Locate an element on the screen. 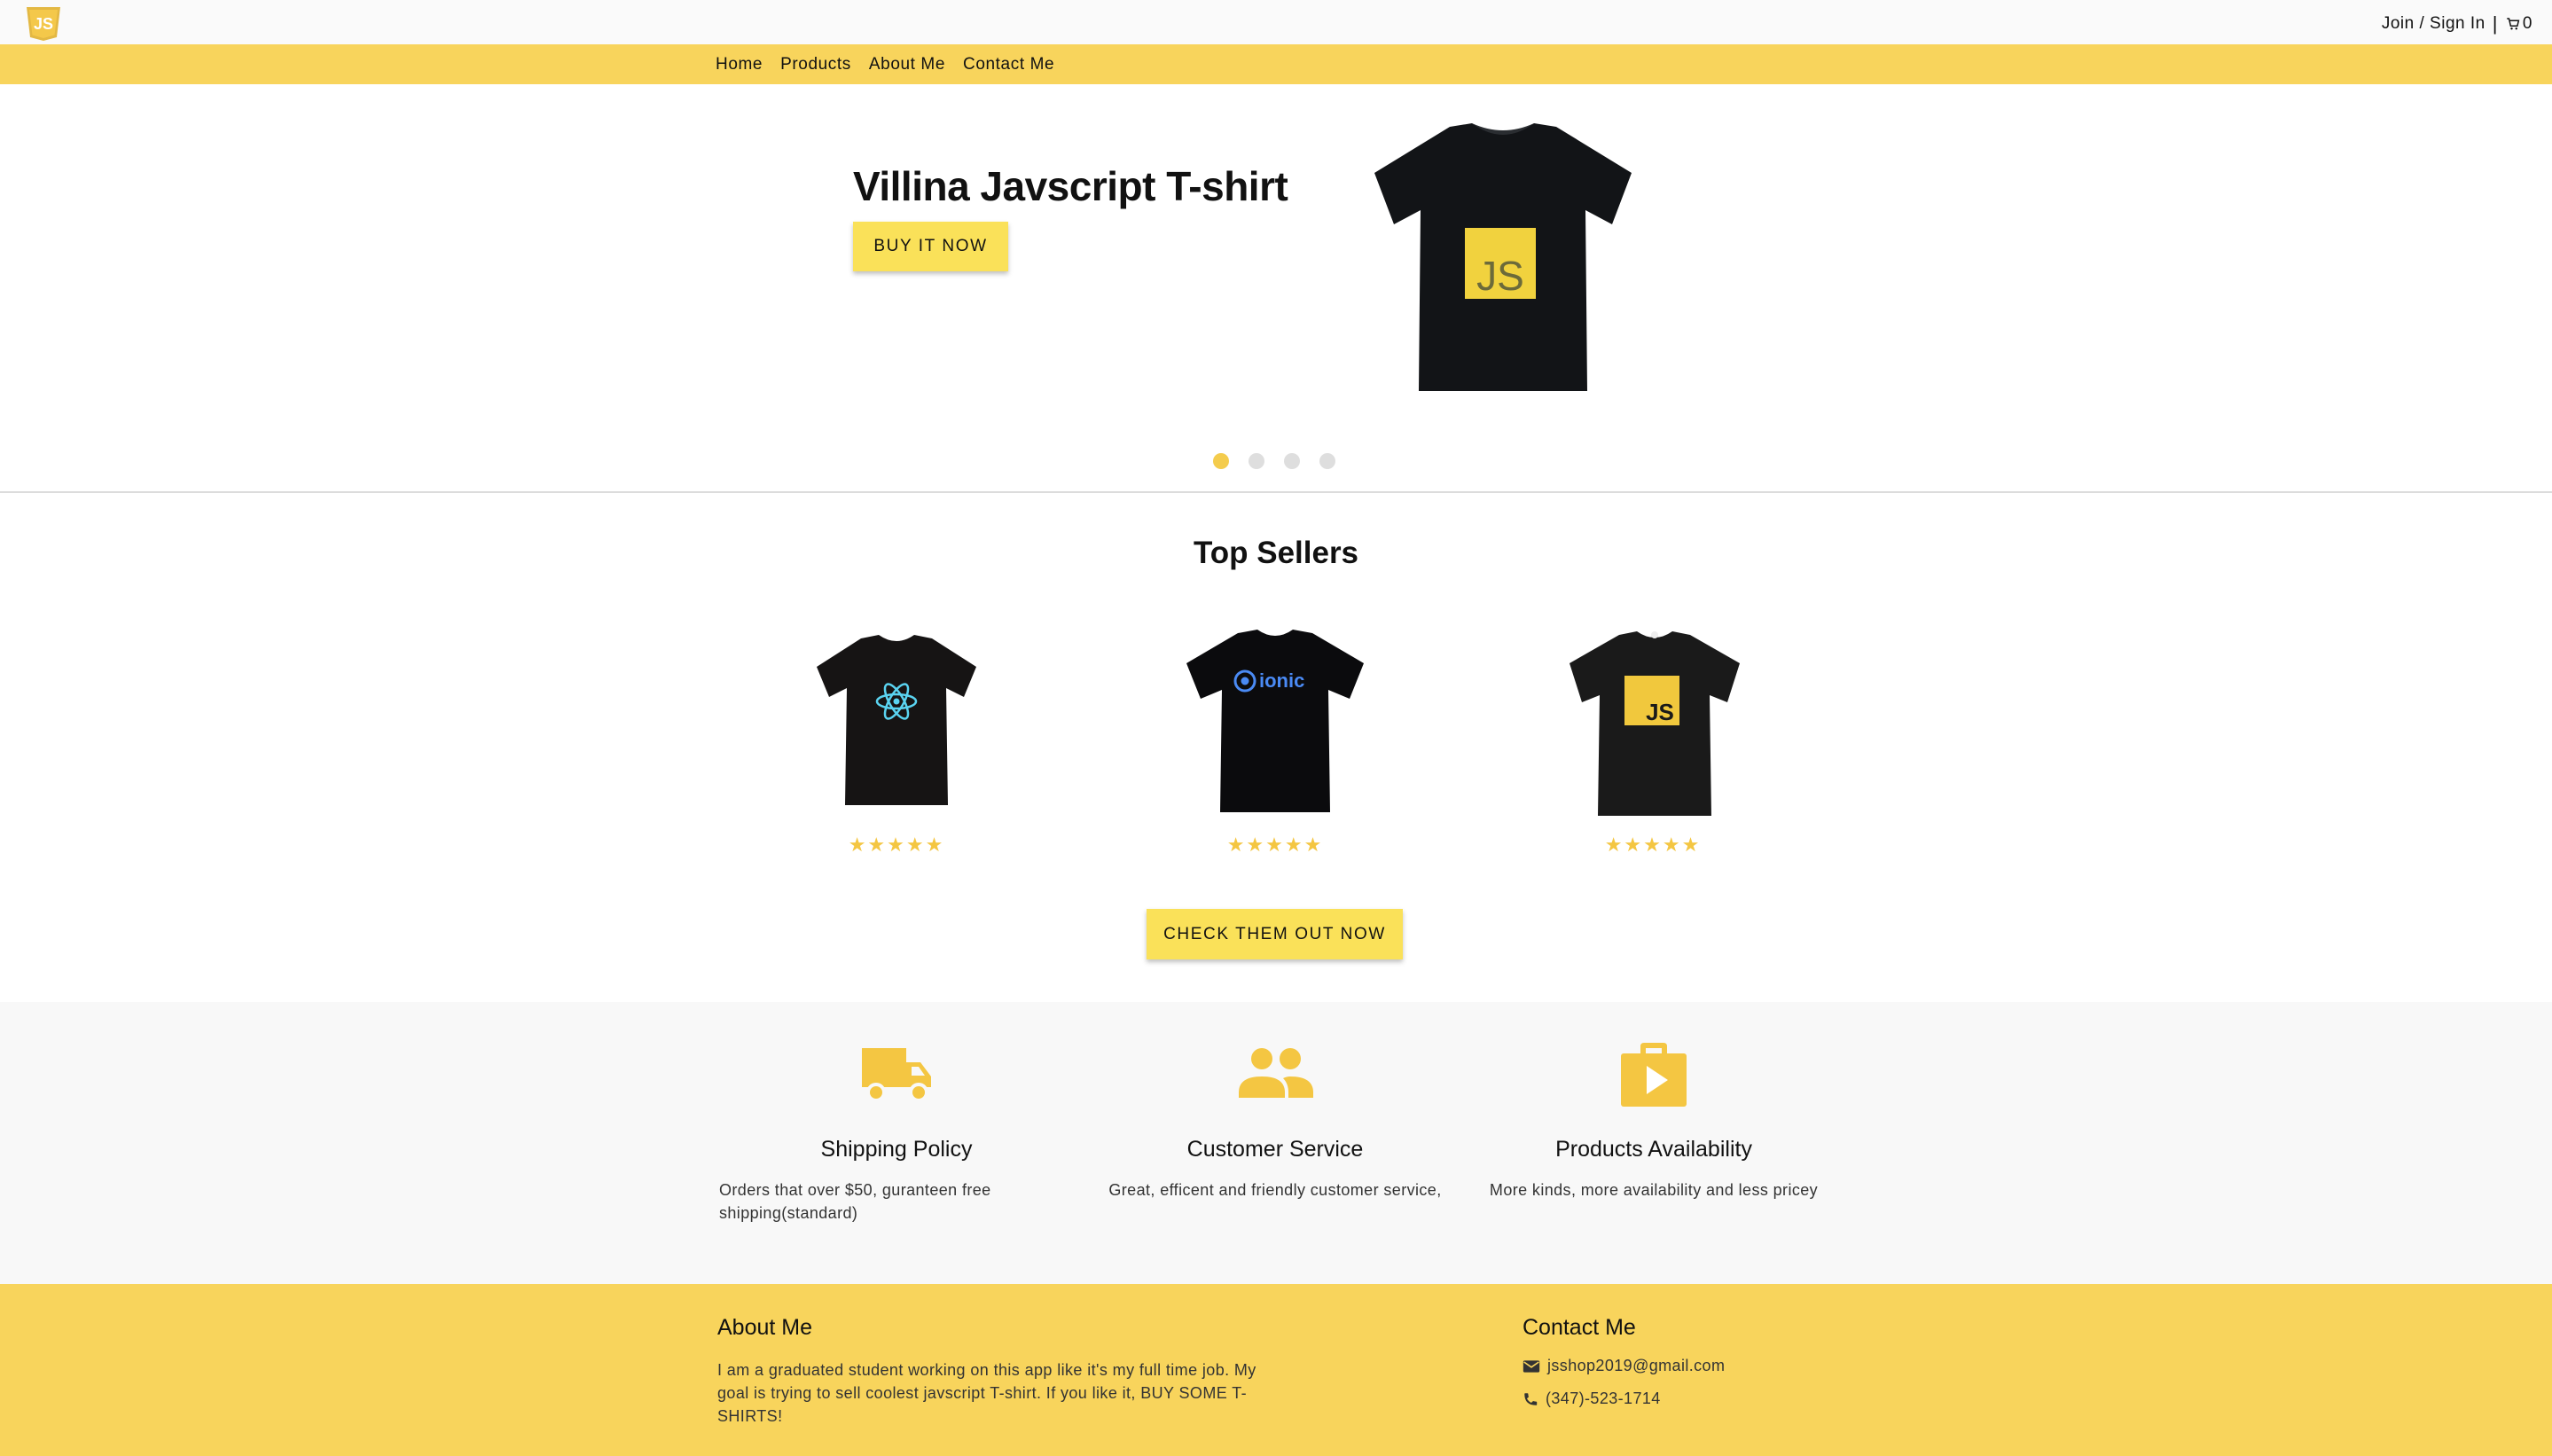  cart-button: 0 is located at coordinates (2518, 24).